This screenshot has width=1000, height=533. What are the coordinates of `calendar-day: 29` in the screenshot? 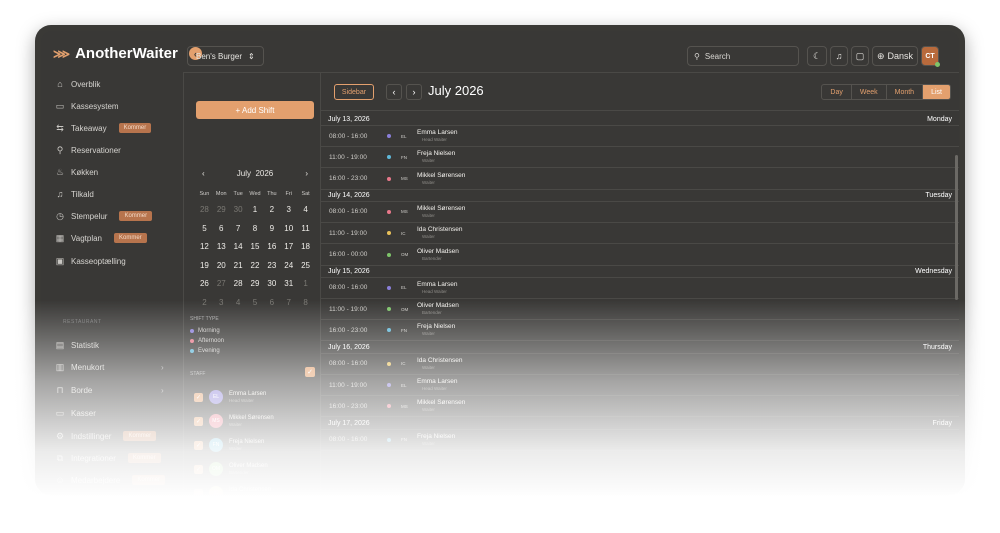 It's located at (221, 210).